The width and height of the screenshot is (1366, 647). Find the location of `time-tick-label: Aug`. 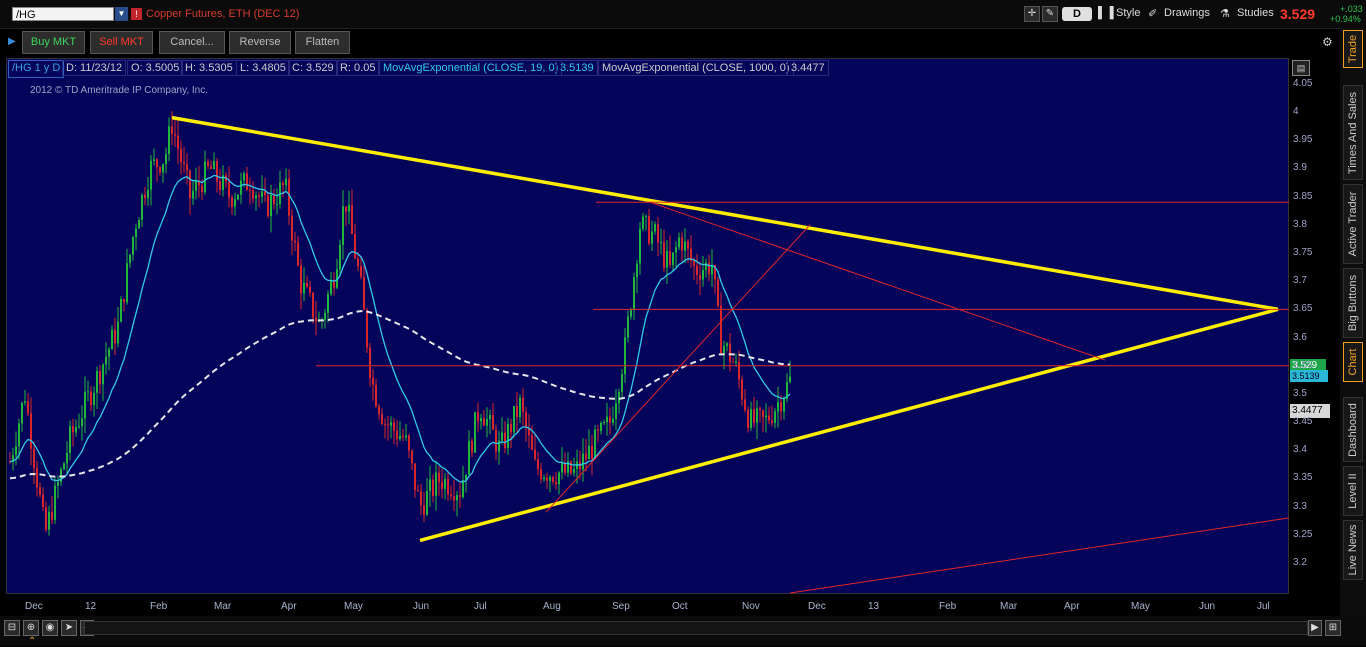

time-tick-label: Aug is located at coordinates (552, 606).